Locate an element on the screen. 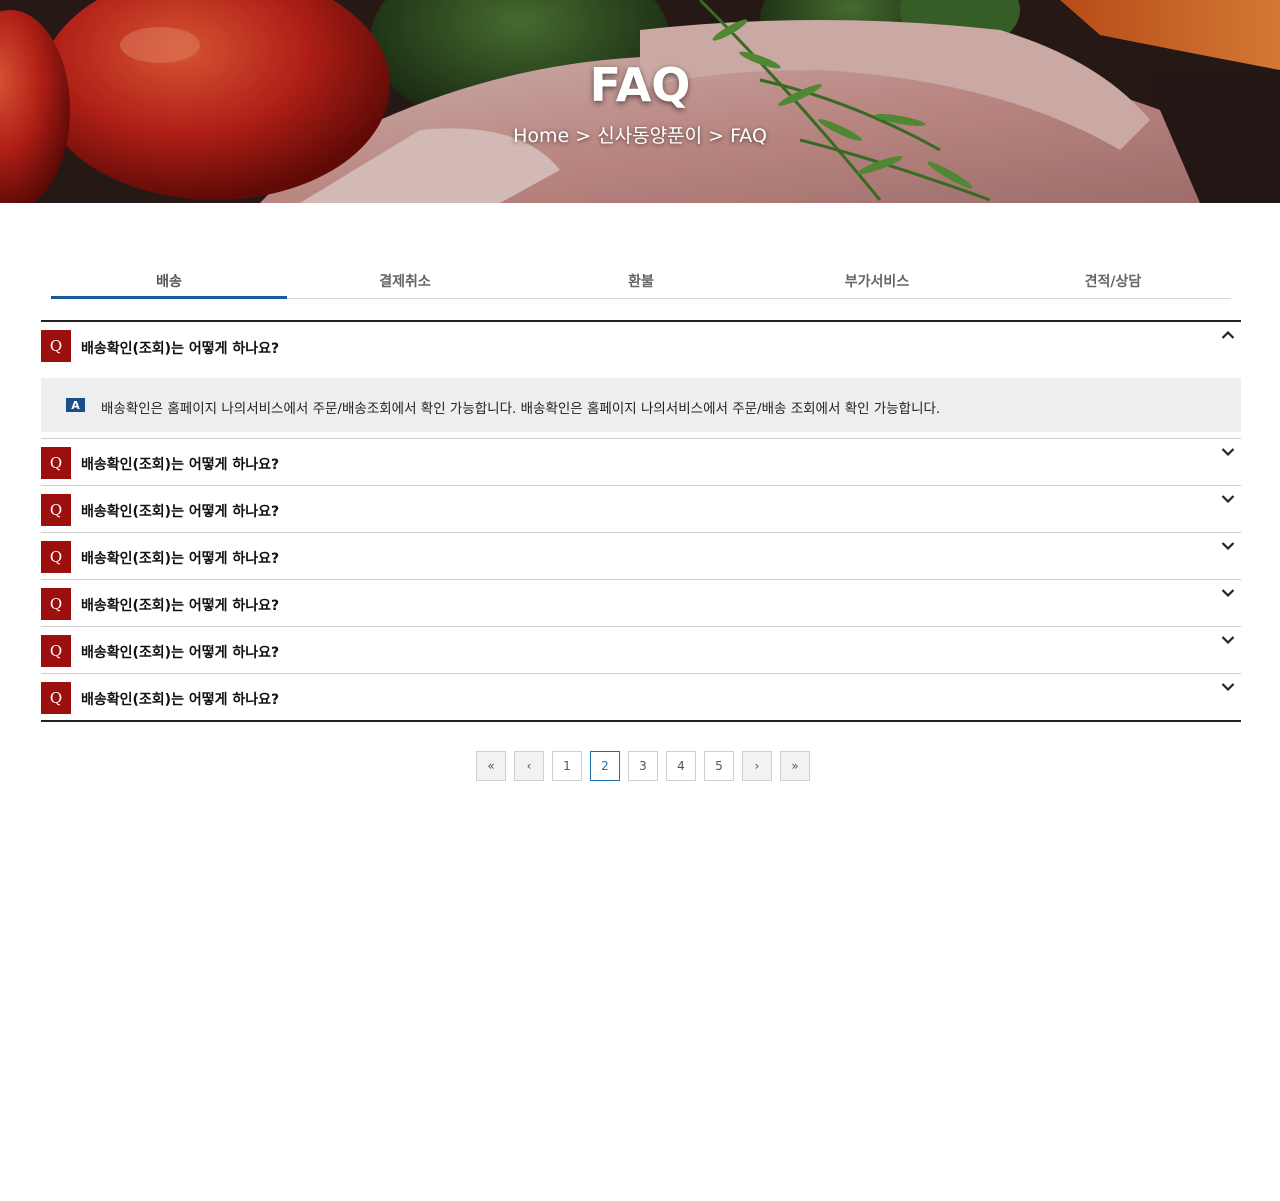 Image resolution: width=1280 pixels, height=1201 pixels. faq-category-tabs: 배송 결제취소 환불 부가서비스 견적/상담 is located at coordinates (641, 280).